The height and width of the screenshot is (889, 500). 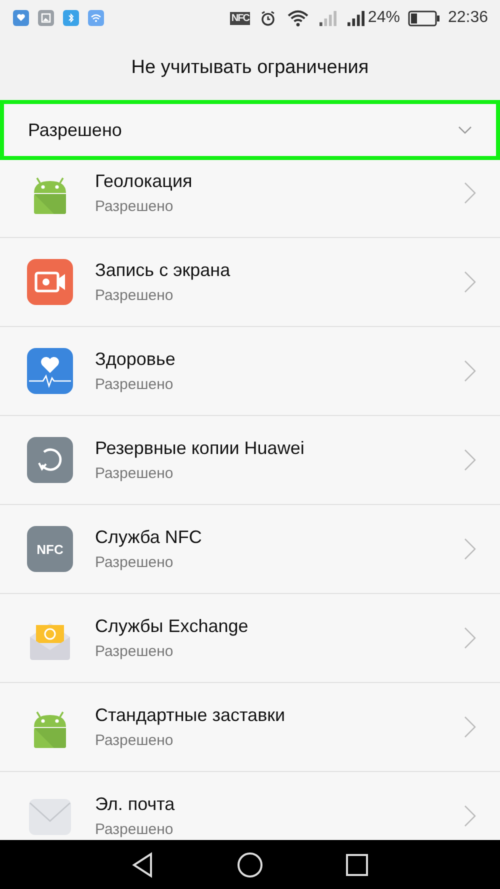 I want to click on app-row: Геолокация Разрешено, so click(x=250, y=199).